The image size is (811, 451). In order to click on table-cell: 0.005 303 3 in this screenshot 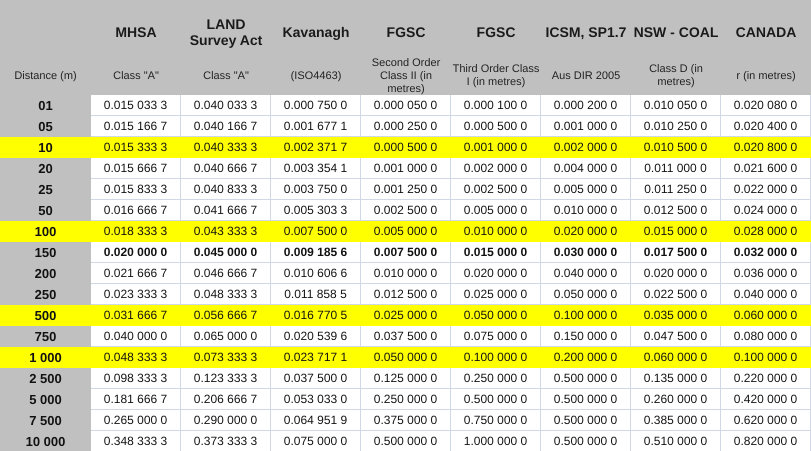, I will do `click(316, 210)`.